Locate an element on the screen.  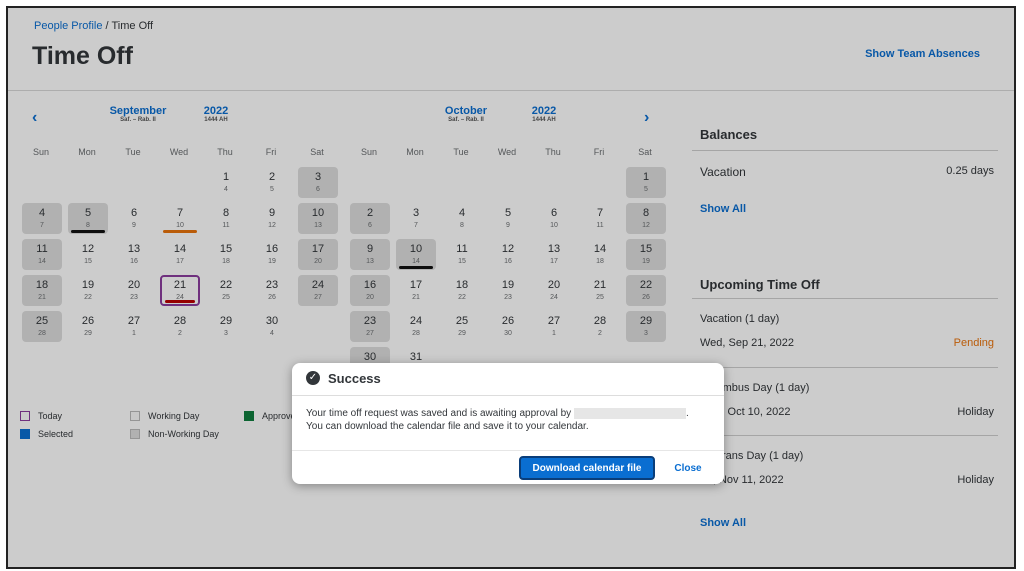
download-calendar-file-button: Download calendar file is located at coordinates (587, 468).